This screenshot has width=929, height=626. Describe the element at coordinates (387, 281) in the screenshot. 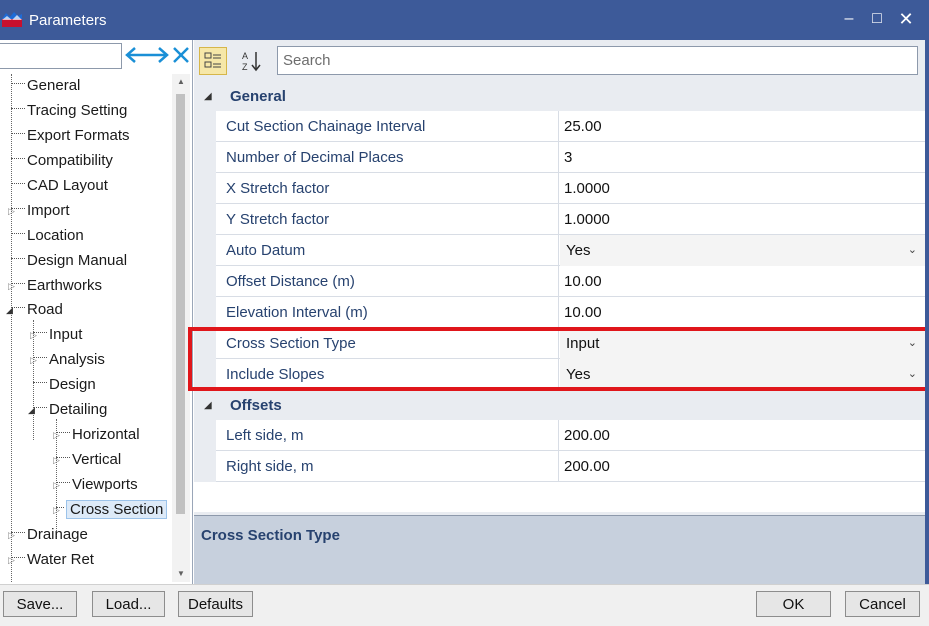

I see `property-name: Offset Distance (m)` at that location.